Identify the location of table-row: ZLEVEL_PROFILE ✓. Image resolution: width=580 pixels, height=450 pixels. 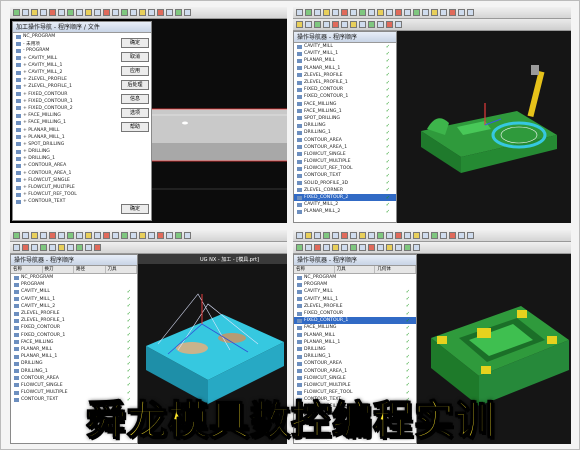
(355, 306).